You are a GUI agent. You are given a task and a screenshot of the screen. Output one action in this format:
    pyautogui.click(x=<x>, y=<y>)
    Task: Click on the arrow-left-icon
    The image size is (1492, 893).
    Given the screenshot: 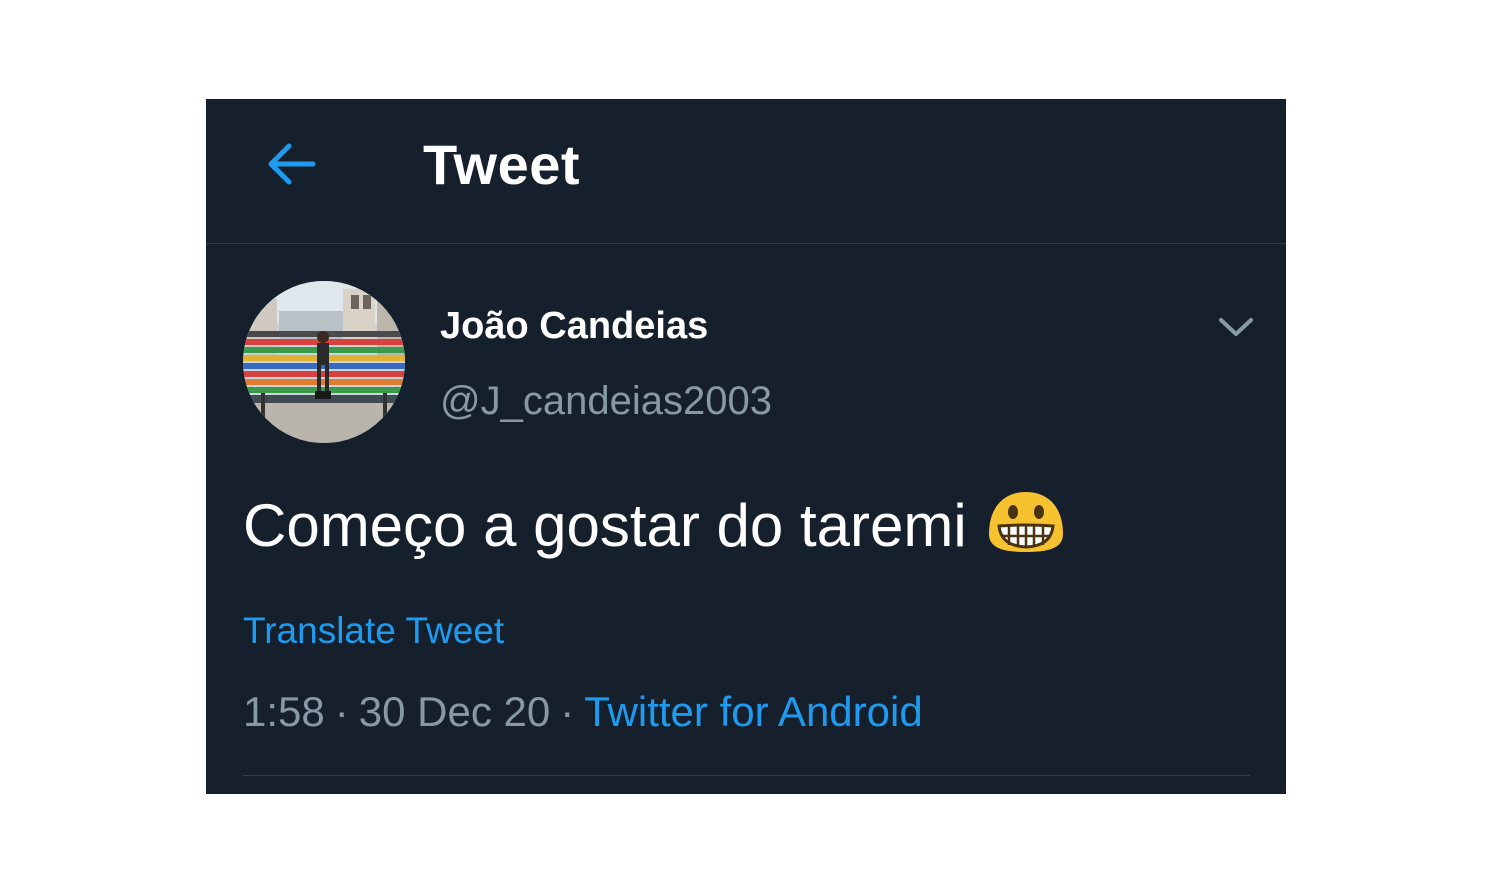 What is the action you would take?
    pyautogui.click(x=292, y=164)
    